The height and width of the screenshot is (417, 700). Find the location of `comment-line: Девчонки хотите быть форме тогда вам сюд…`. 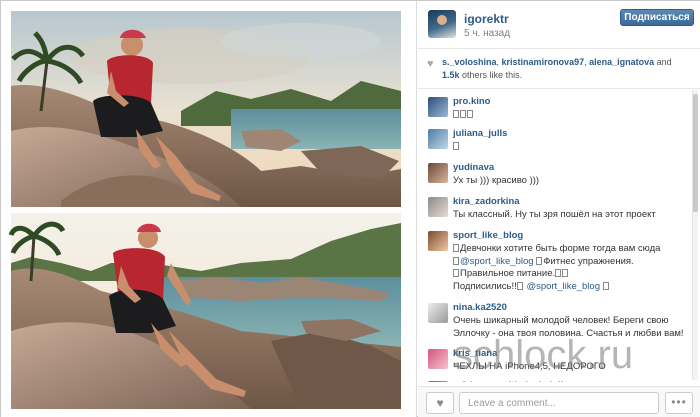

comment-line: Девчонки хотите быть форме тогда вам сюд… is located at coordinates (560, 248).